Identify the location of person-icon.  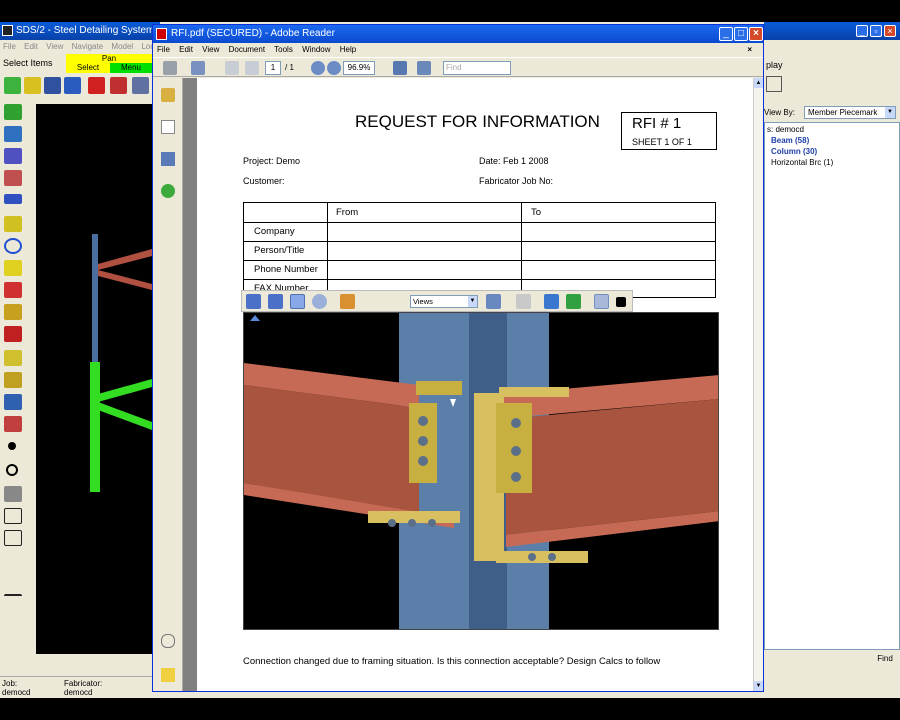
(13, 112).